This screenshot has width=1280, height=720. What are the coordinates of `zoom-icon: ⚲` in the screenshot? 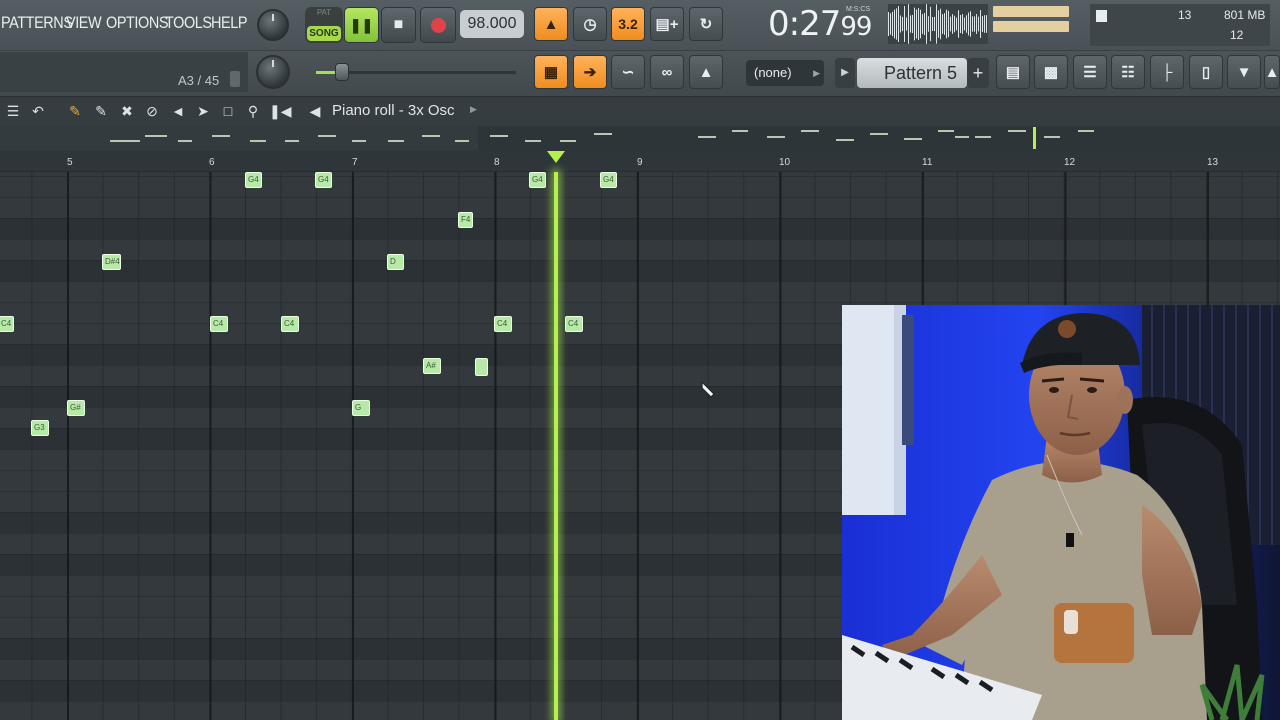 It's located at (253, 111).